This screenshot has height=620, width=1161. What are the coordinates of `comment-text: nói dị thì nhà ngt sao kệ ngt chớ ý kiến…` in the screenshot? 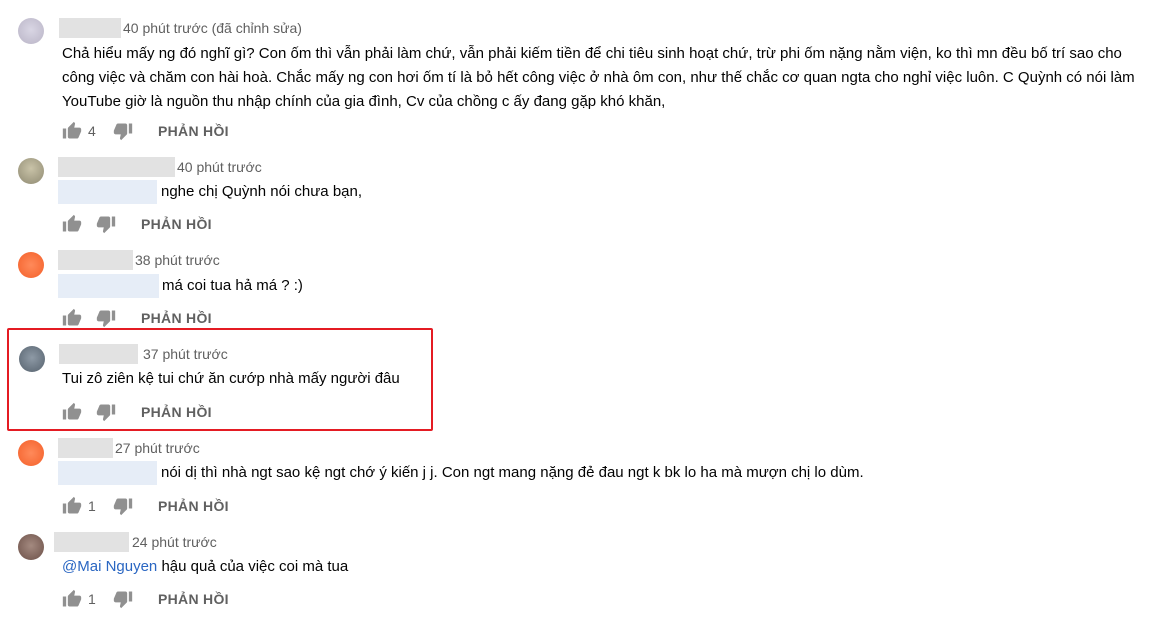 It's located at (512, 472).